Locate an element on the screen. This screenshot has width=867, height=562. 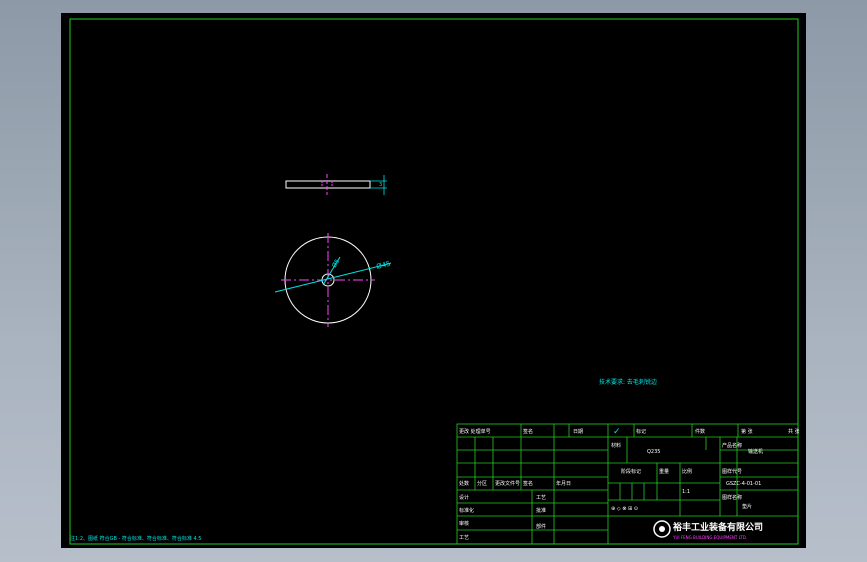
footer-note: 注1:2、图纸 符合GB - 符合标准、符合标准、符合标准 4.5 is located at coordinates (135, 538).